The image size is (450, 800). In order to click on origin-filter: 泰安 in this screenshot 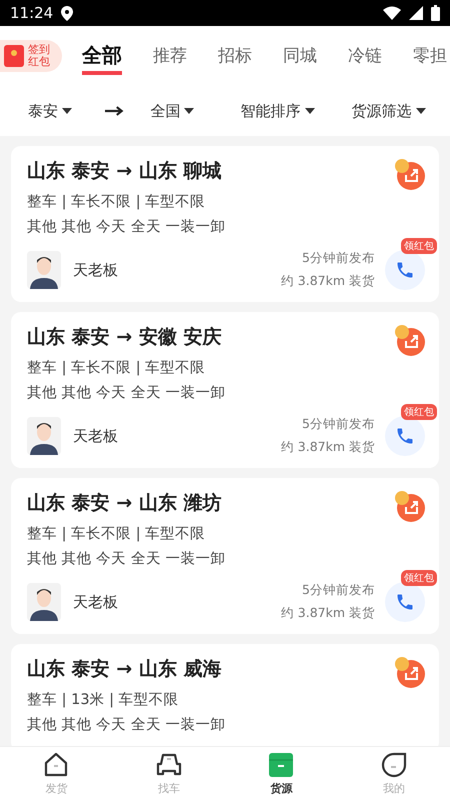, I will do `click(66, 111)`.